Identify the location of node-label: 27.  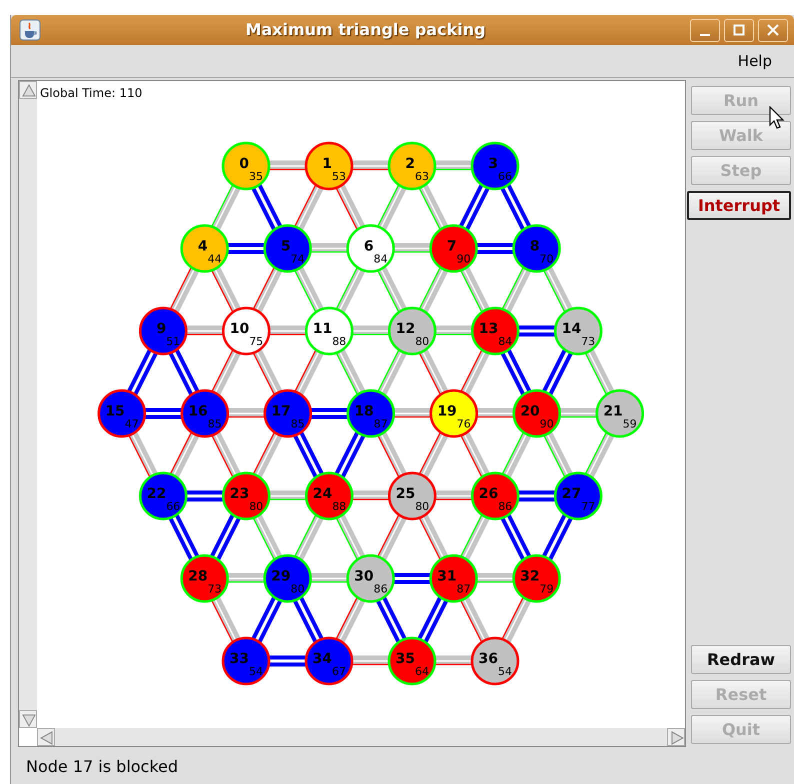
(572, 494).